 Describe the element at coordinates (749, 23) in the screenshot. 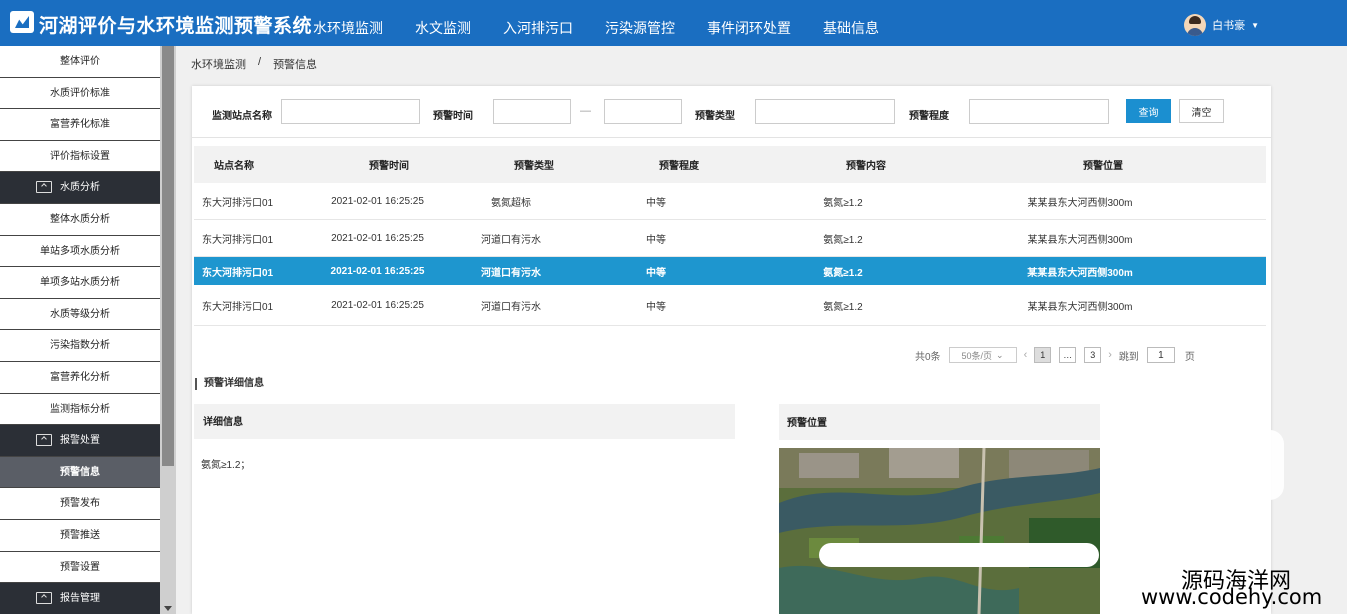

I see `nav-event-handling: 事件闭环处置` at that location.